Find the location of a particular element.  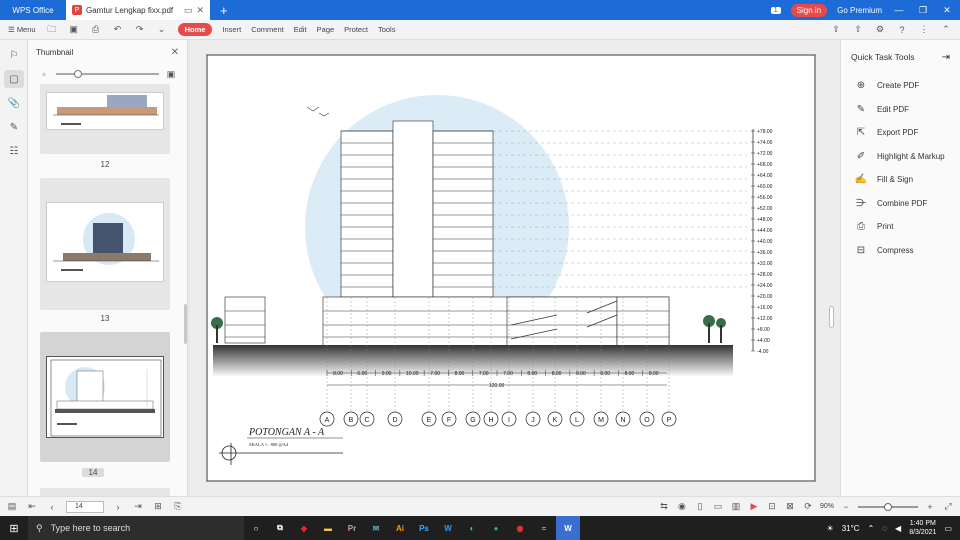

extract-icon: ⎘ is located at coordinates (178, 506).